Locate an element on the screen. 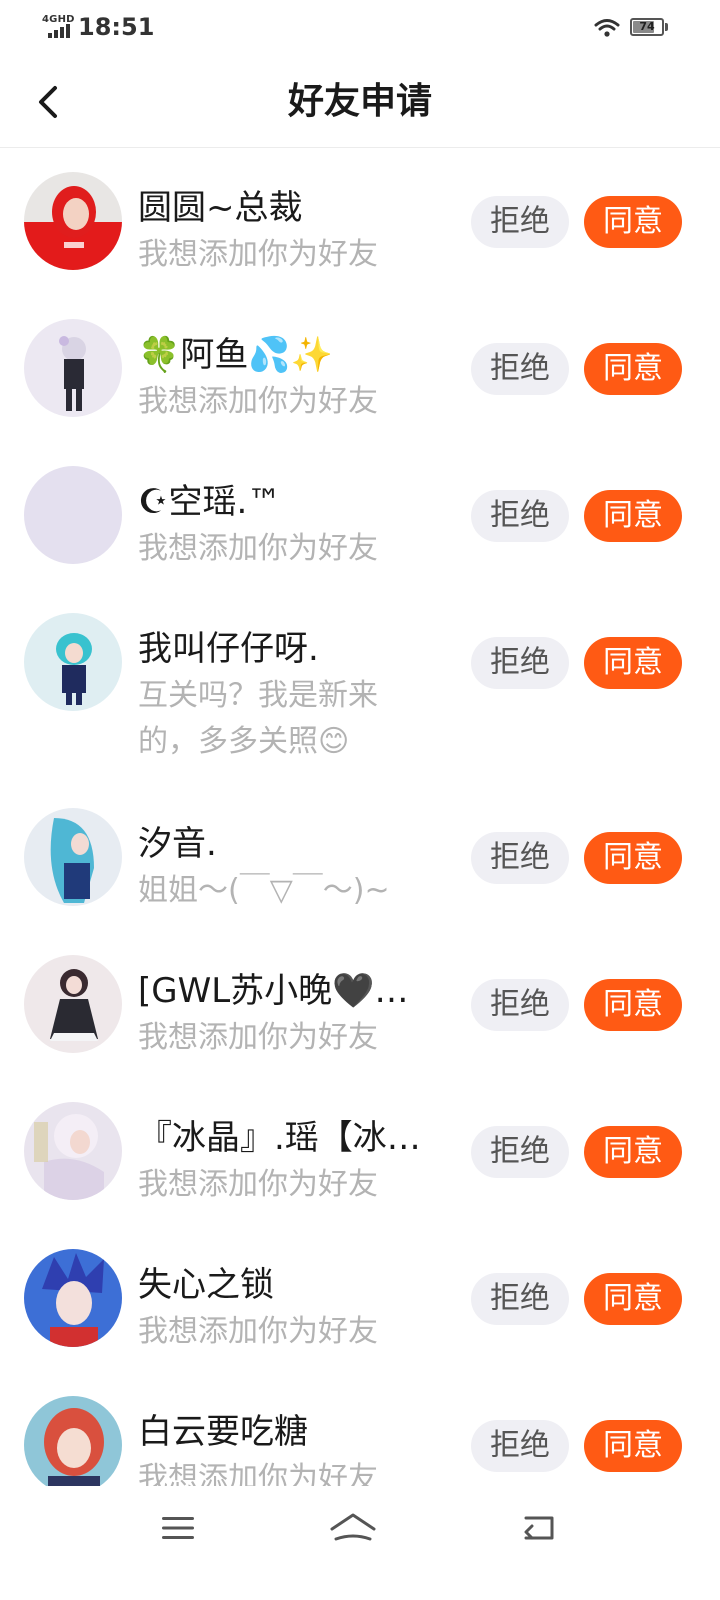 The width and height of the screenshot is (720, 1600). home-icon is located at coordinates (353, 1527).